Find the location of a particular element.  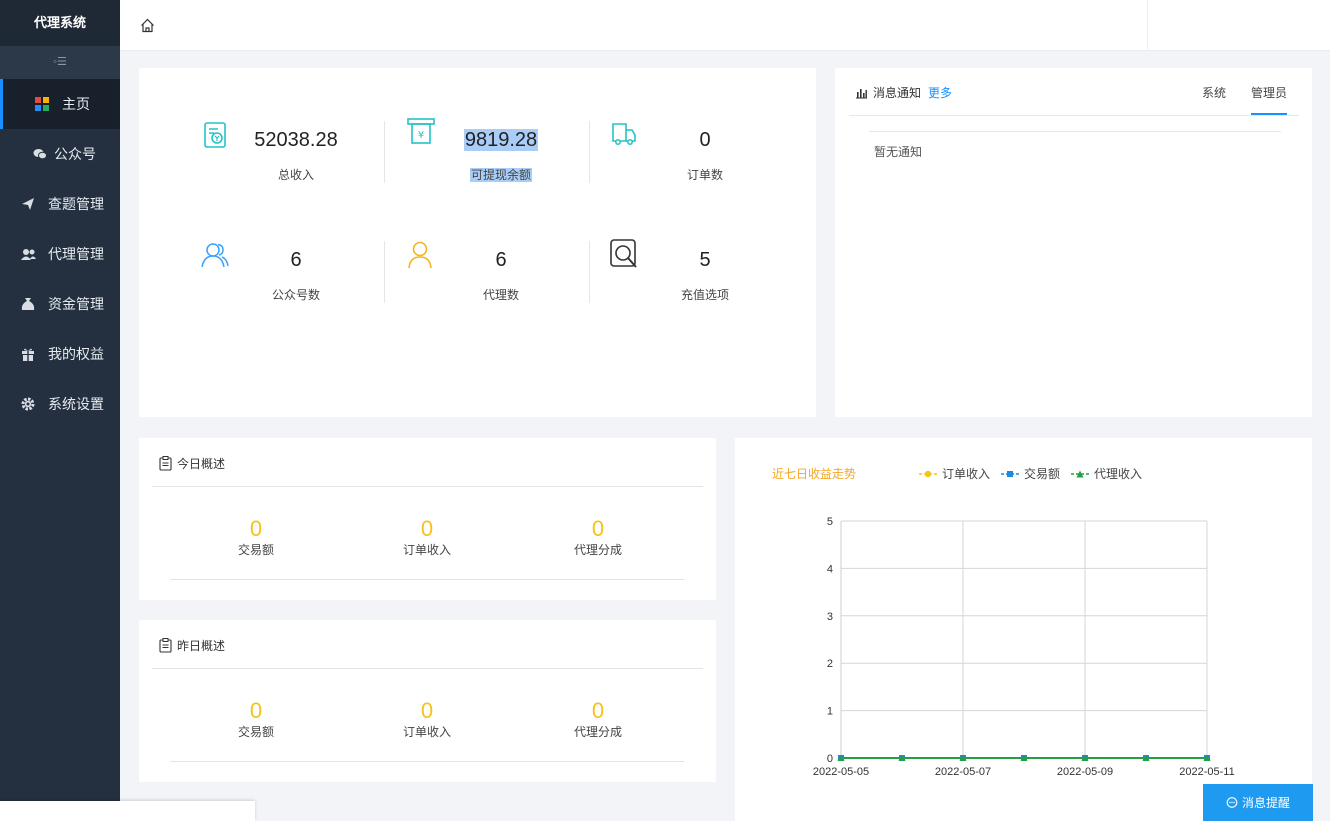

stat-label: 充值选项 is located at coordinates (704, 295).